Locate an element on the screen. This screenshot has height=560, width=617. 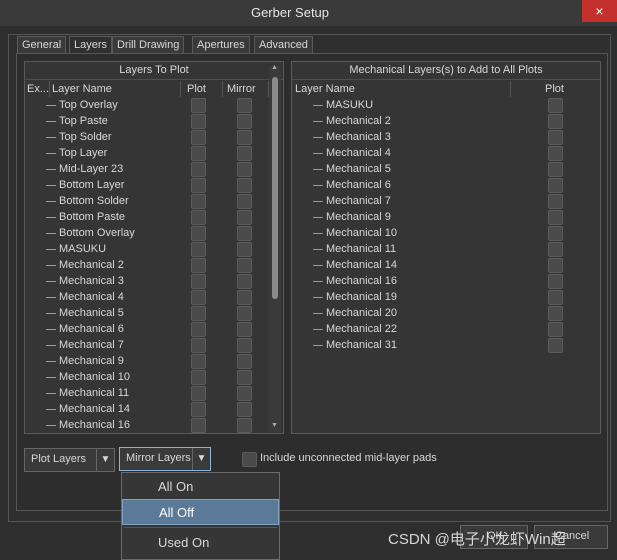
table-row-label: Top Paste is located at coordinates (83, 121).